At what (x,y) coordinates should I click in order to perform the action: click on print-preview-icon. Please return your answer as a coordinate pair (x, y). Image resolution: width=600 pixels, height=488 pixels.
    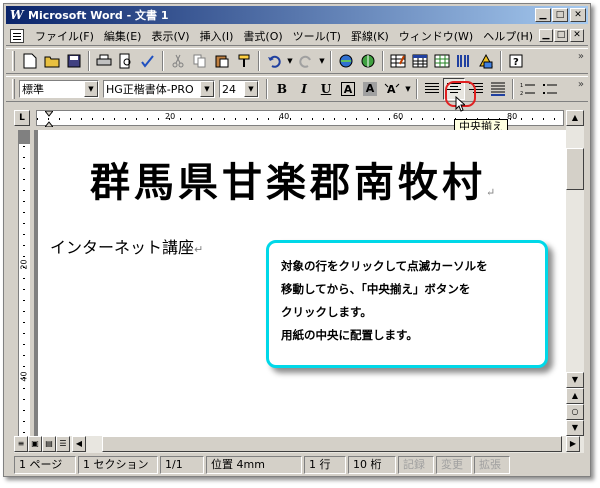
    Looking at the image, I should click on (126, 61).